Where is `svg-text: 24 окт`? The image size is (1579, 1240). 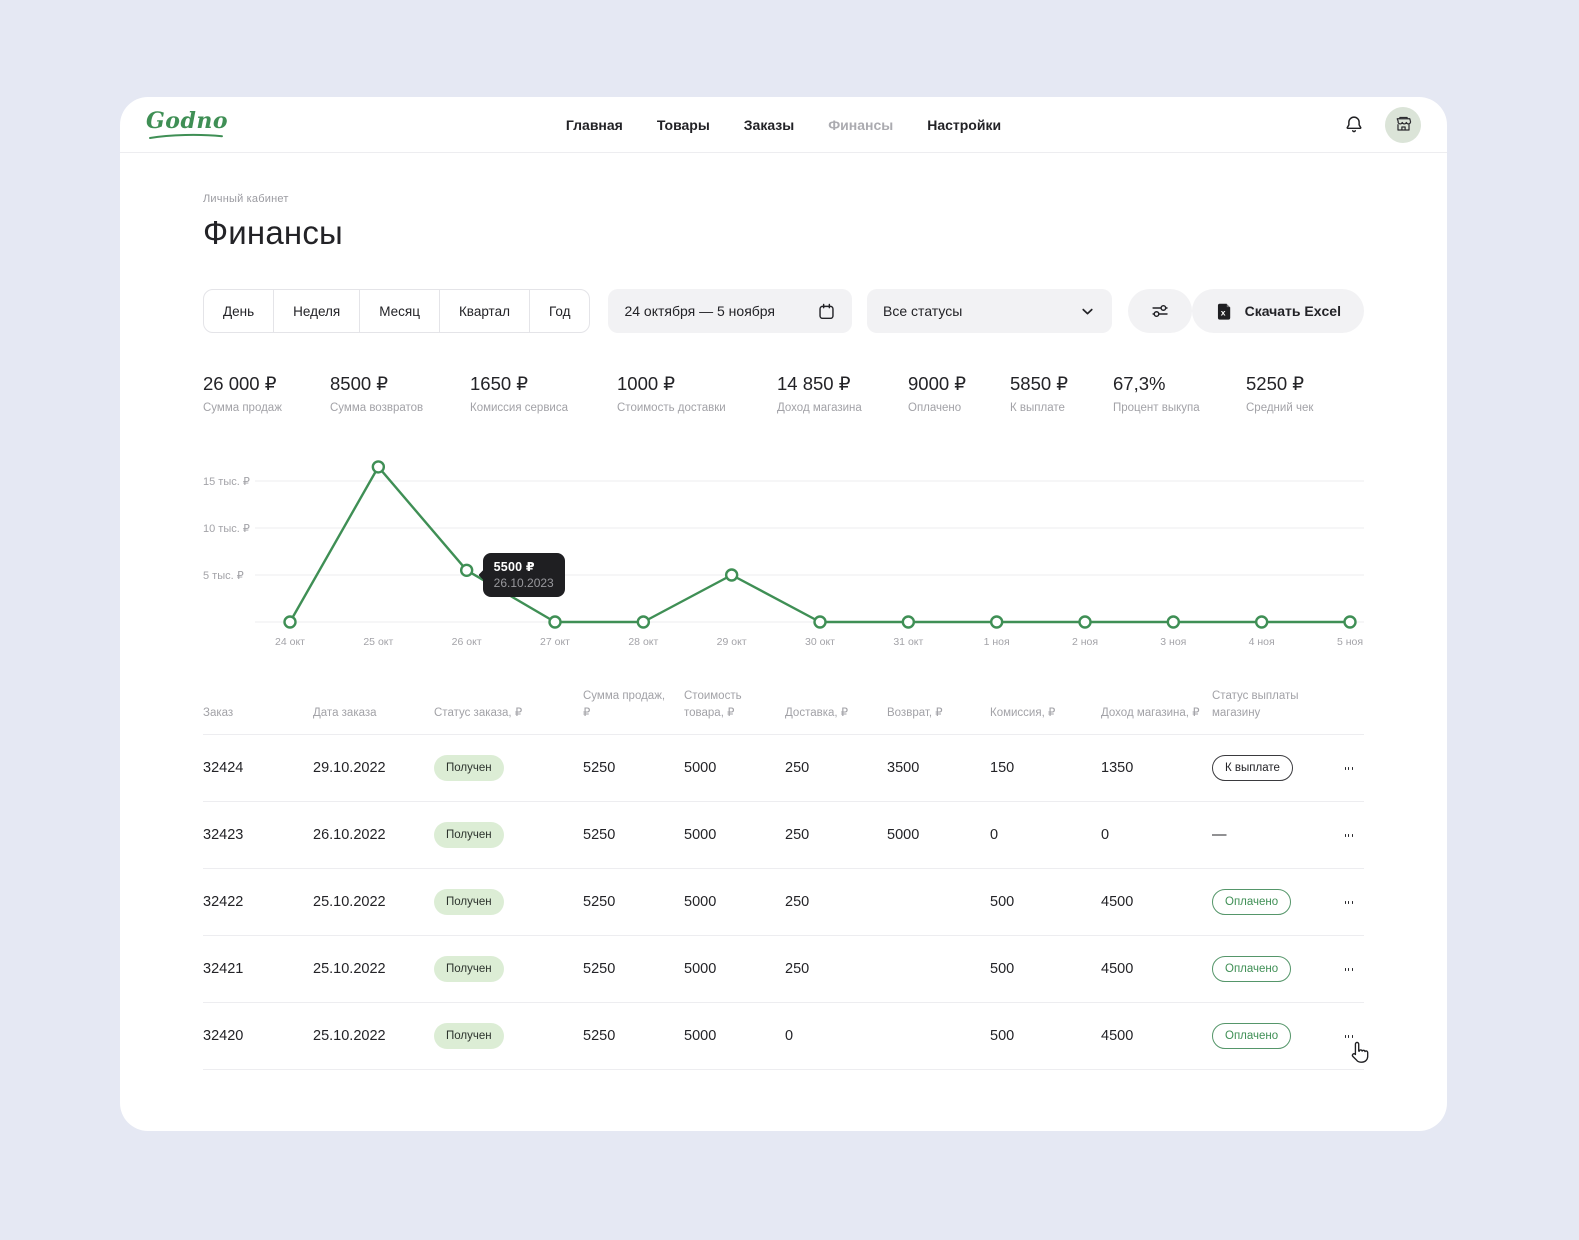 svg-text: 24 окт is located at coordinates (290, 642).